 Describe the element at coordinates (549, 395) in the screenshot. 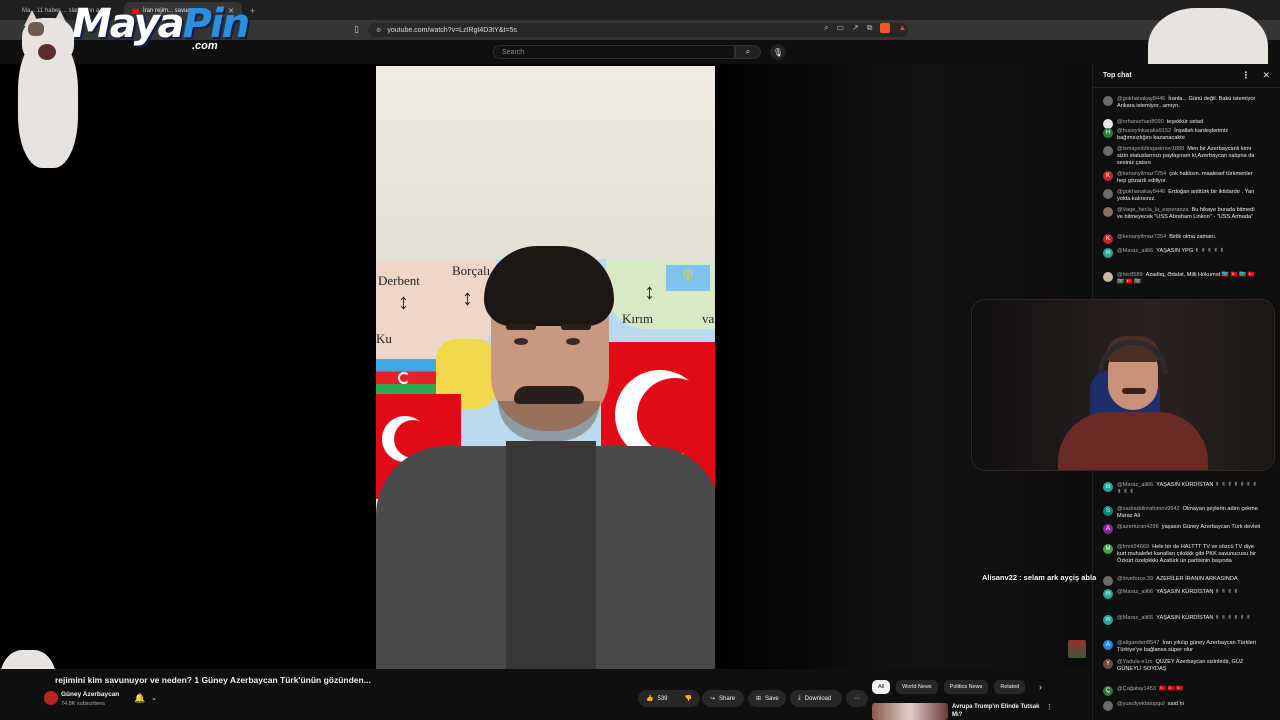

I see `mustache` at that location.